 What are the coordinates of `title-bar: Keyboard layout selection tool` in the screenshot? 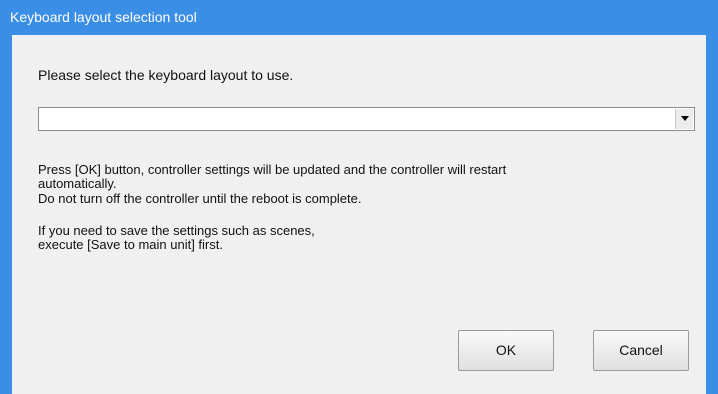 It's located at (359, 17).